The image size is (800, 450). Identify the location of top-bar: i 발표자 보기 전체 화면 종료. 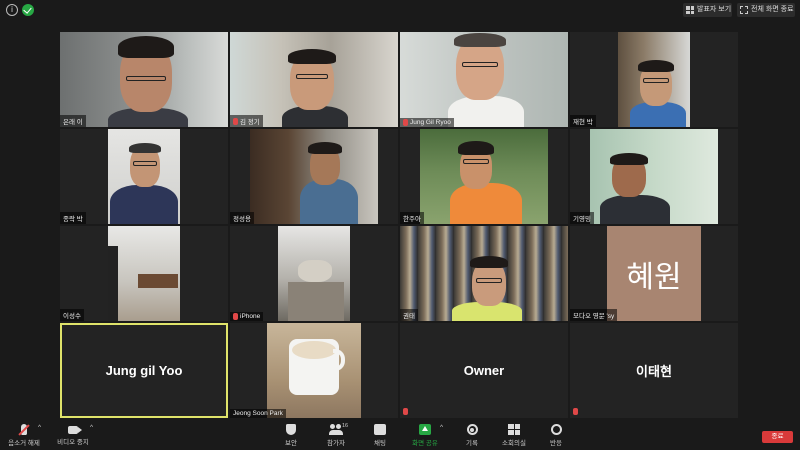
(400, 11).